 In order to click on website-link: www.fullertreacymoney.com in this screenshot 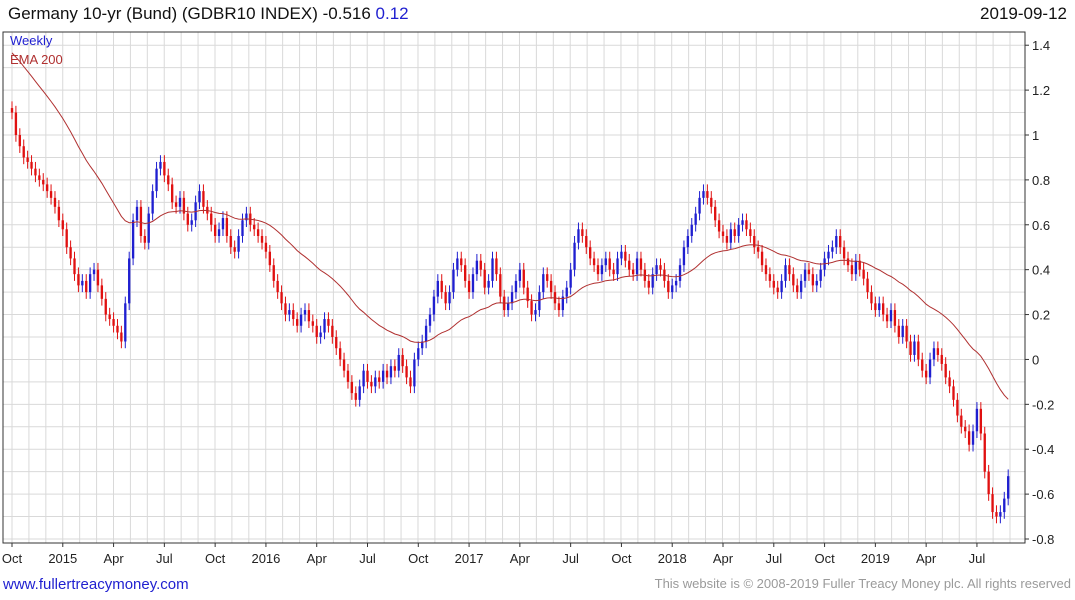, I will do `click(96, 584)`.